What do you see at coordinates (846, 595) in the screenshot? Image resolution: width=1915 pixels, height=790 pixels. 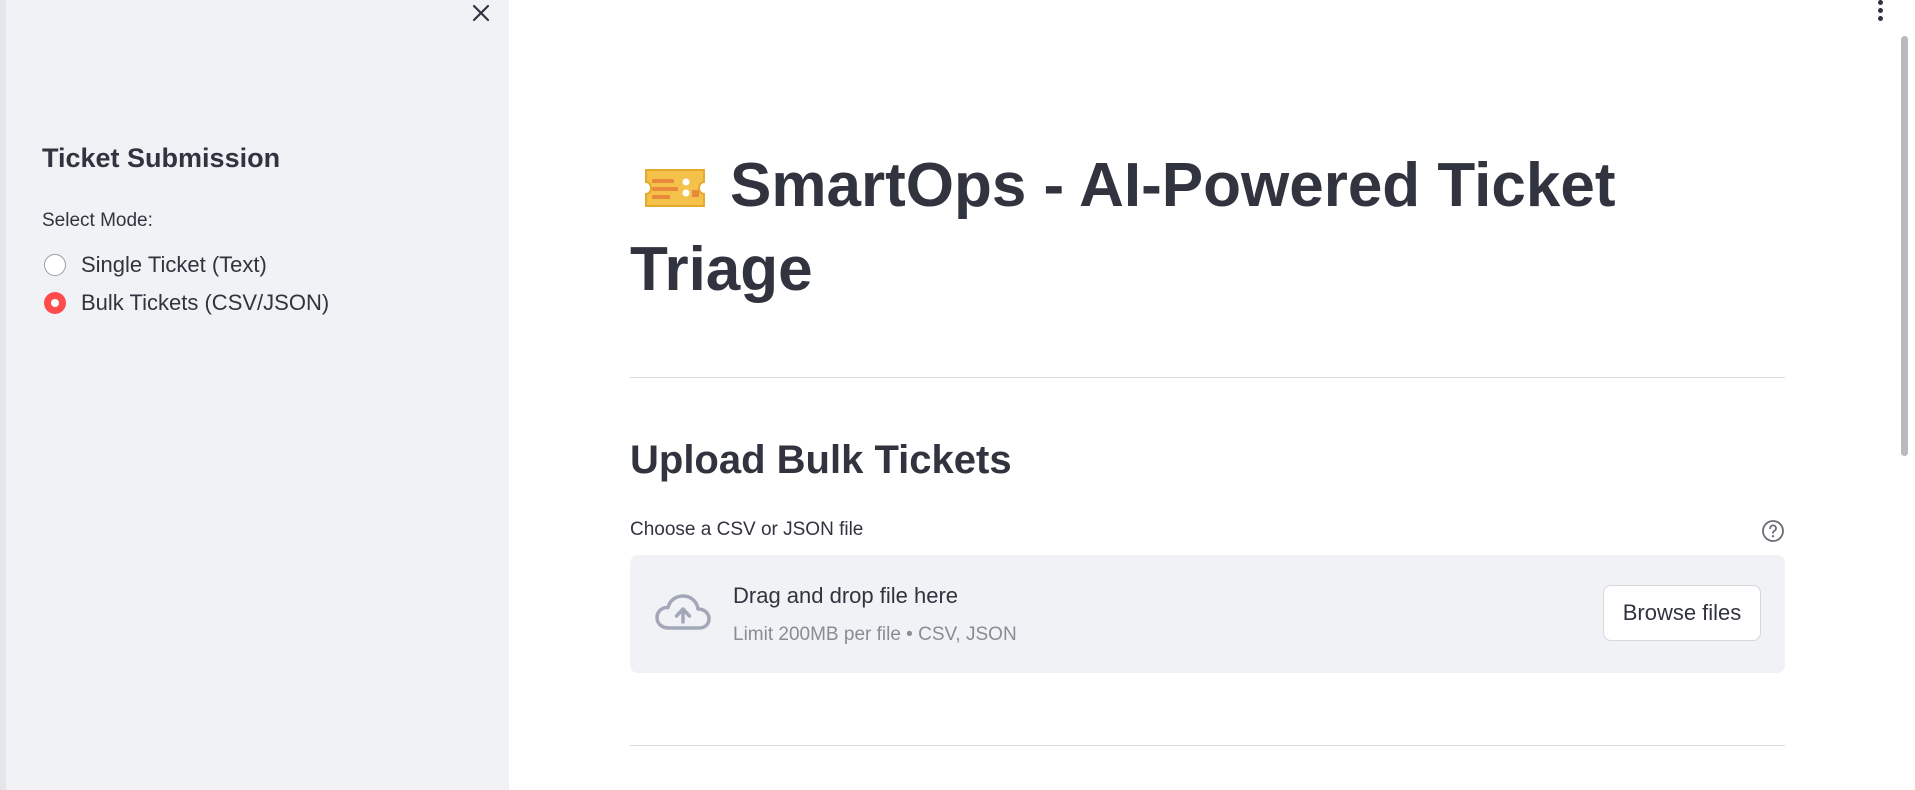 I see `dropzone-title: Drag and drop file here` at bounding box center [846, 595].